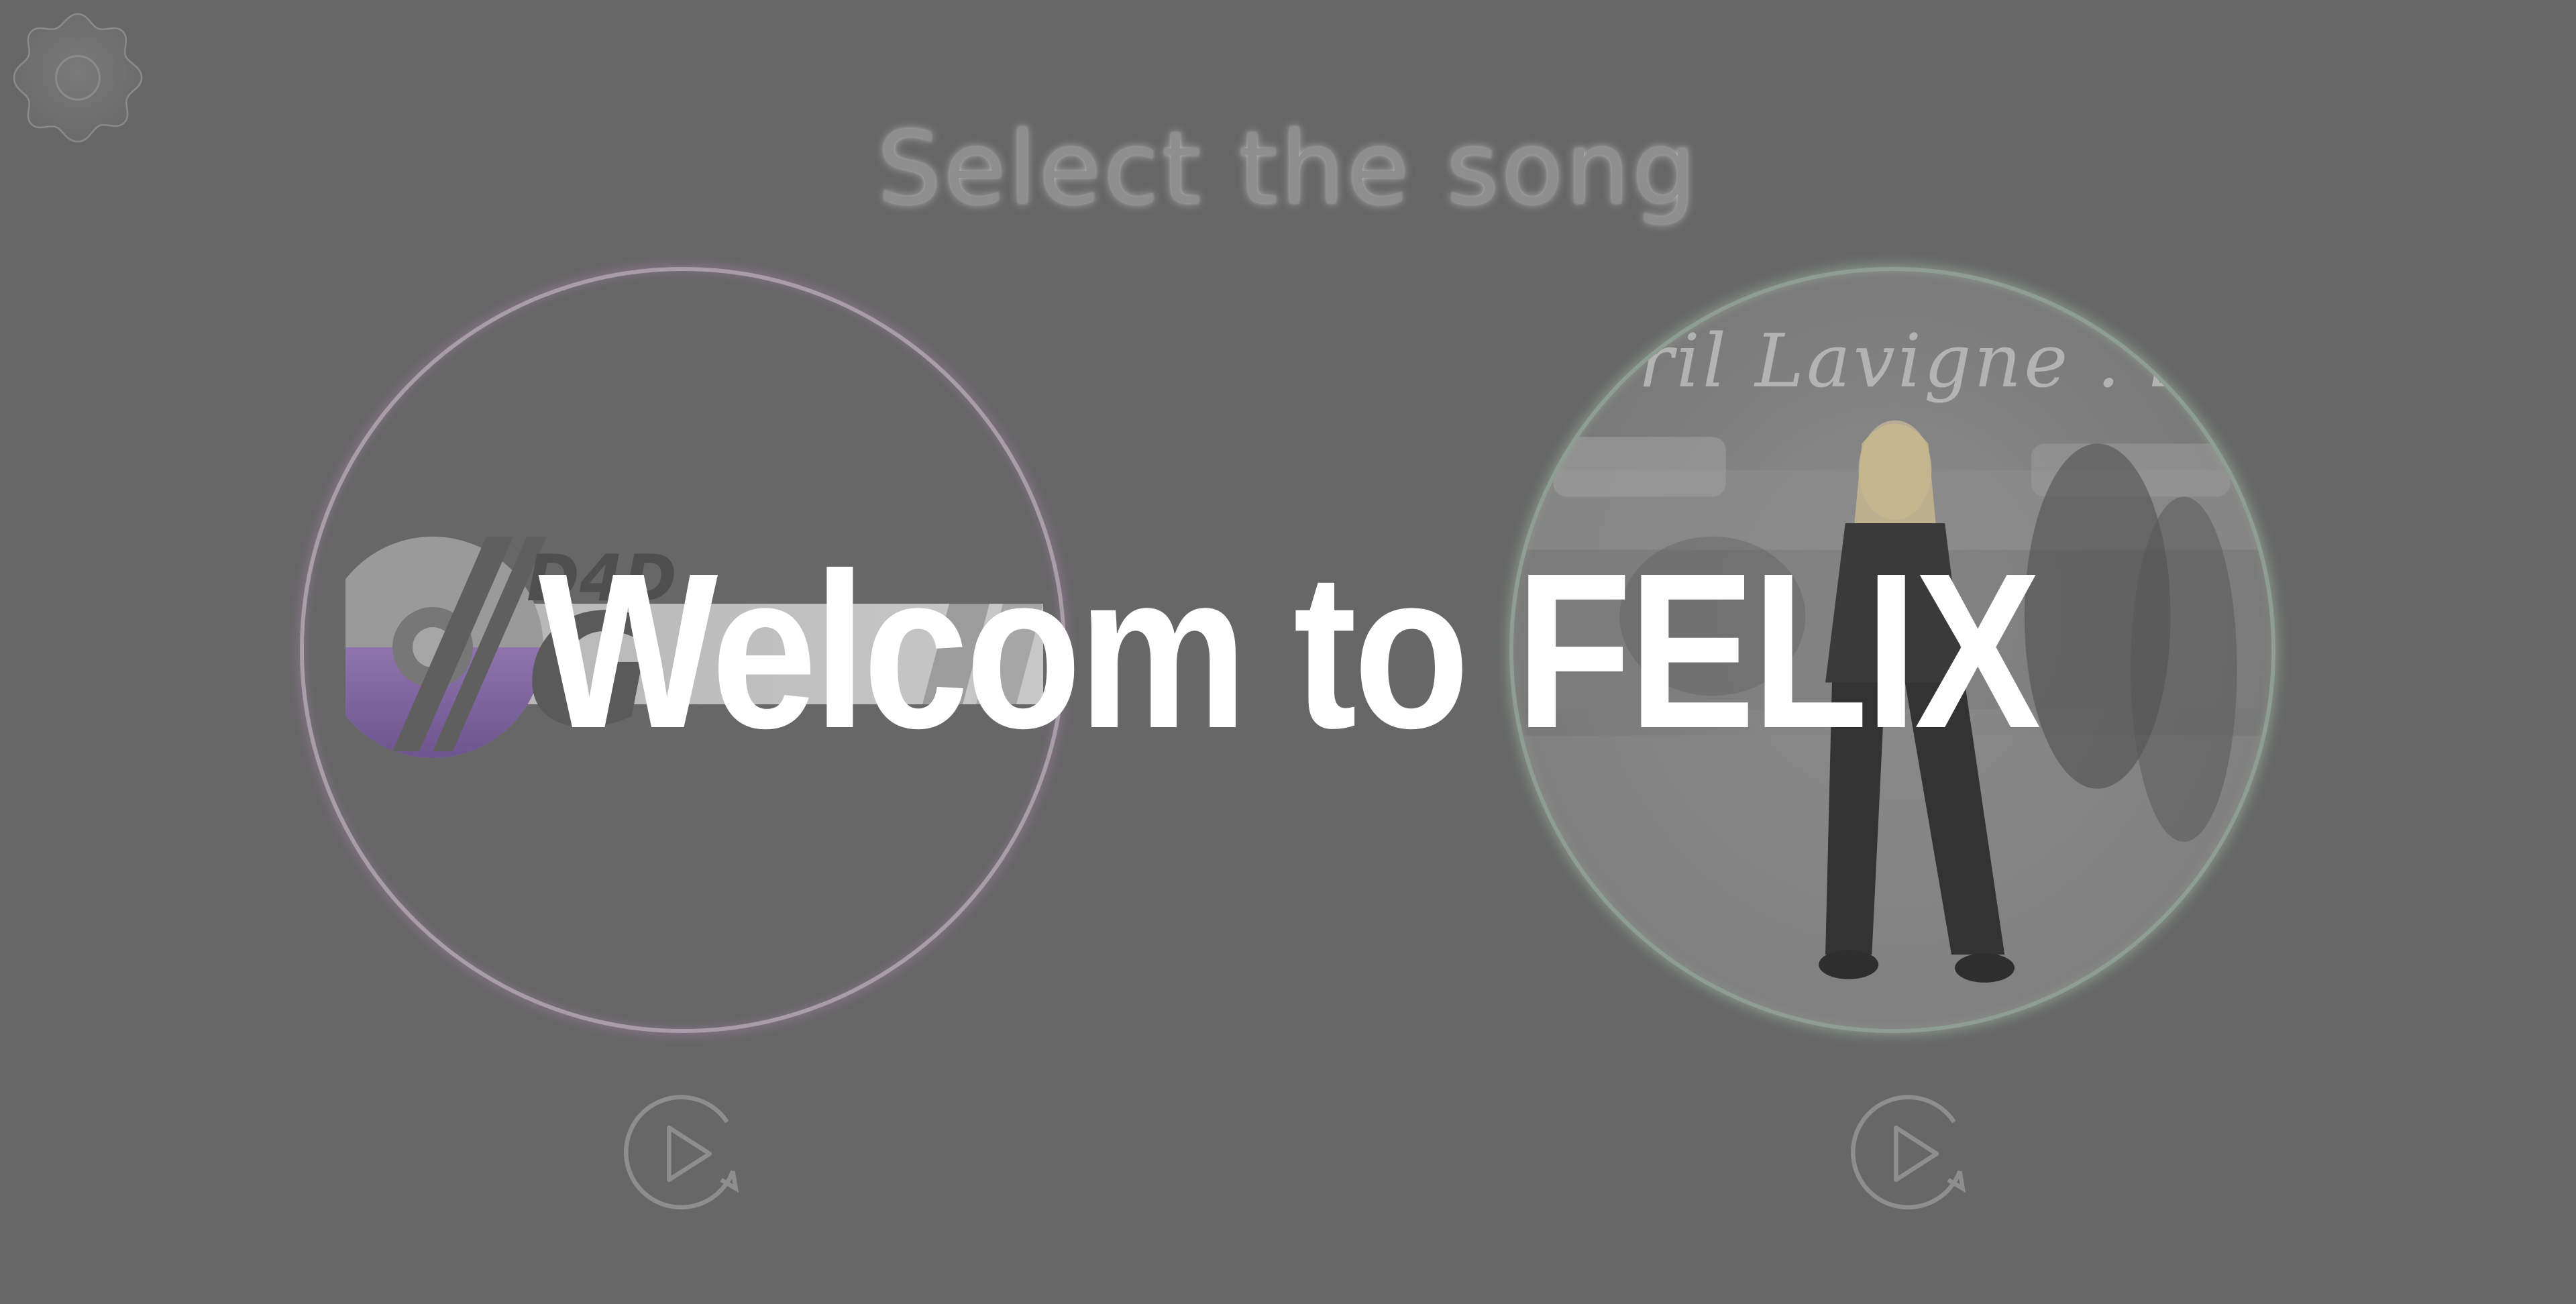 The height and width of the screenshot is (1304, 2576). What do you see at coordinates (1924, 361) in the screenshot?
I see `song-cover-right-text: vril Lavigne . let` at bounding box center [1924, 361].